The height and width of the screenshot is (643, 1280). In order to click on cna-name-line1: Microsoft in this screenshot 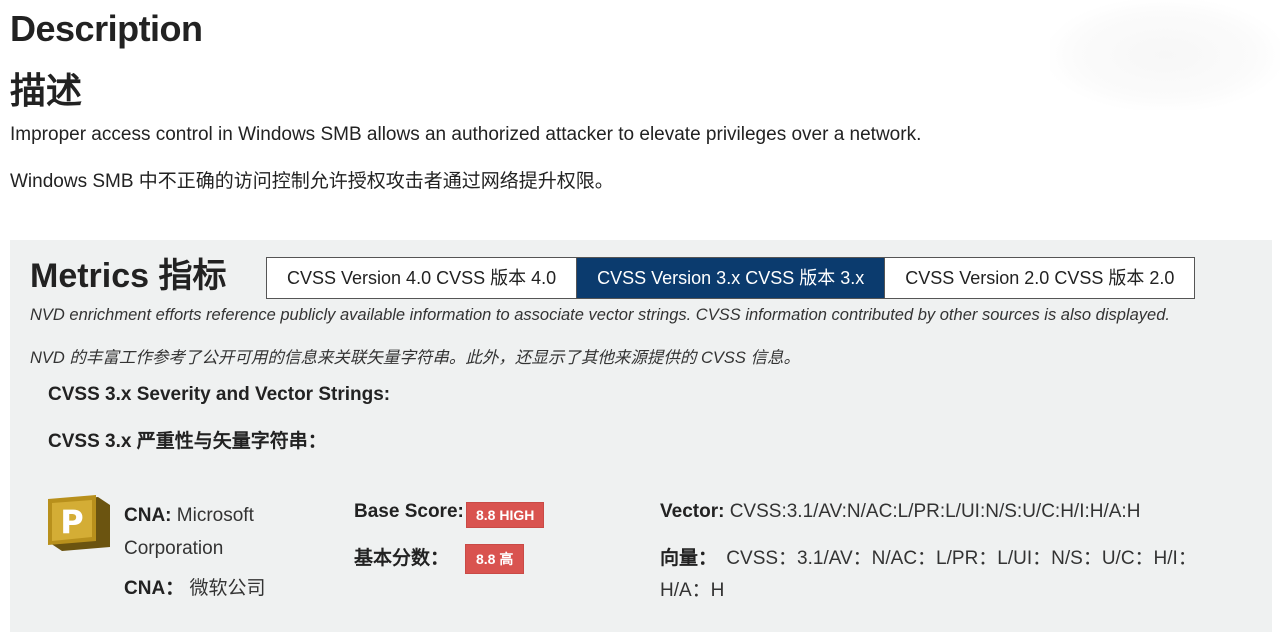, I will do `click(215, 515)`.